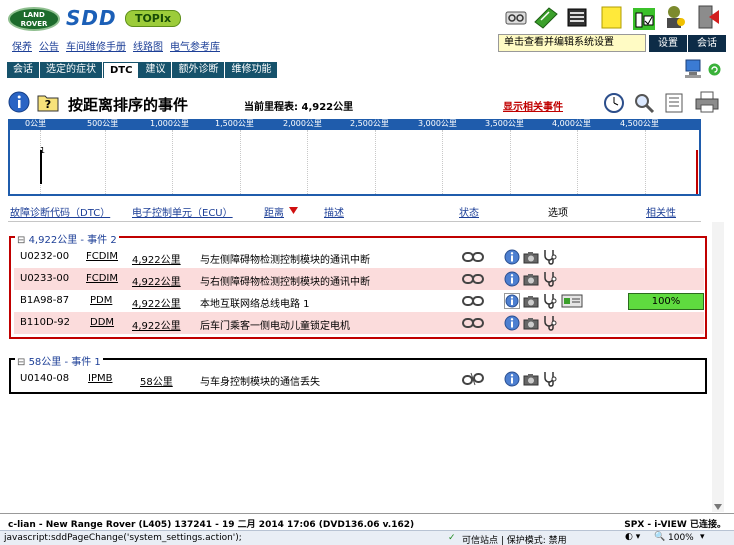  Describe the element at coordinates (49, 47) in the screenshot. I see `link-bulletins: 公告` at that location.